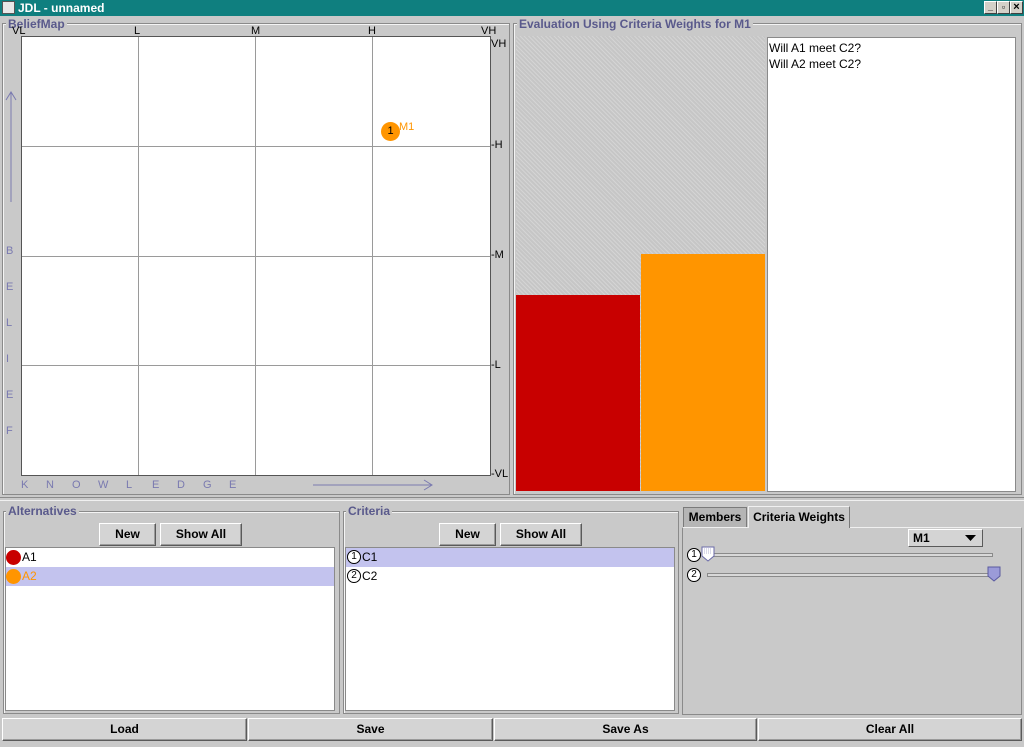 This screenshot has height=747, width=1024. What do you see at coordinates (497, 255) in the screenshot?
I see `tick-right-m: -M` at bounding box center [497, 255].